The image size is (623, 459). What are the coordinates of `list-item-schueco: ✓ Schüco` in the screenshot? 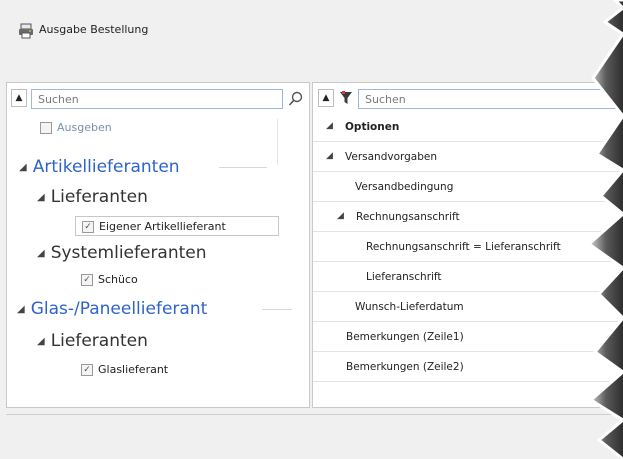 It's located at (109, 279).